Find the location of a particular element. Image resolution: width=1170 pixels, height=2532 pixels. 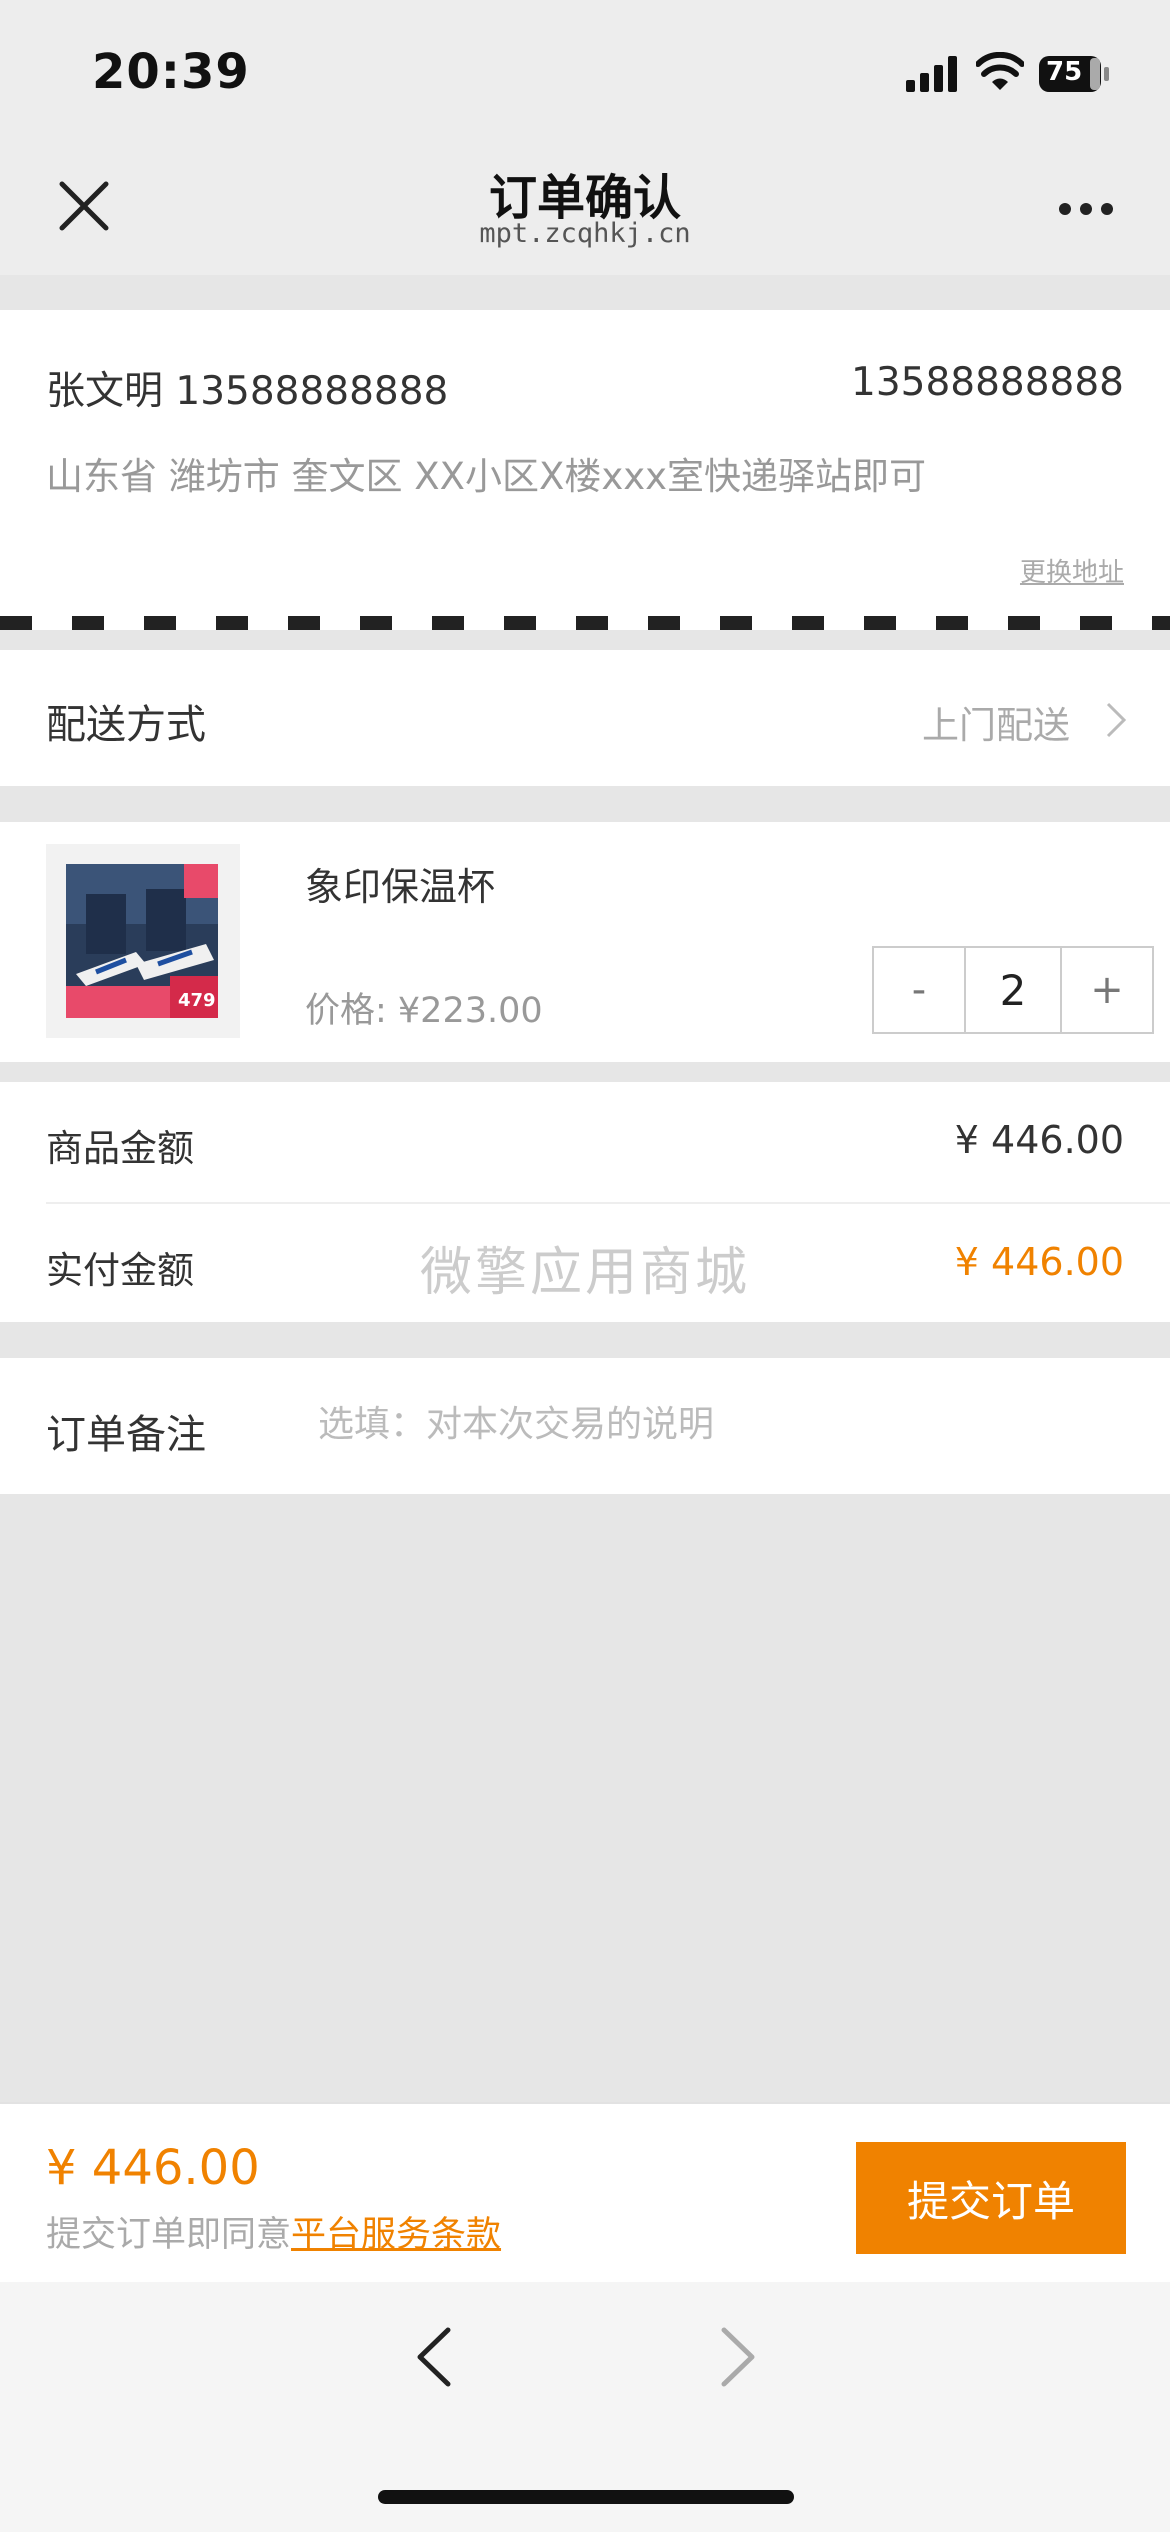

goods-amount-label: 商品金额 is located at coordinates (120, 1148).